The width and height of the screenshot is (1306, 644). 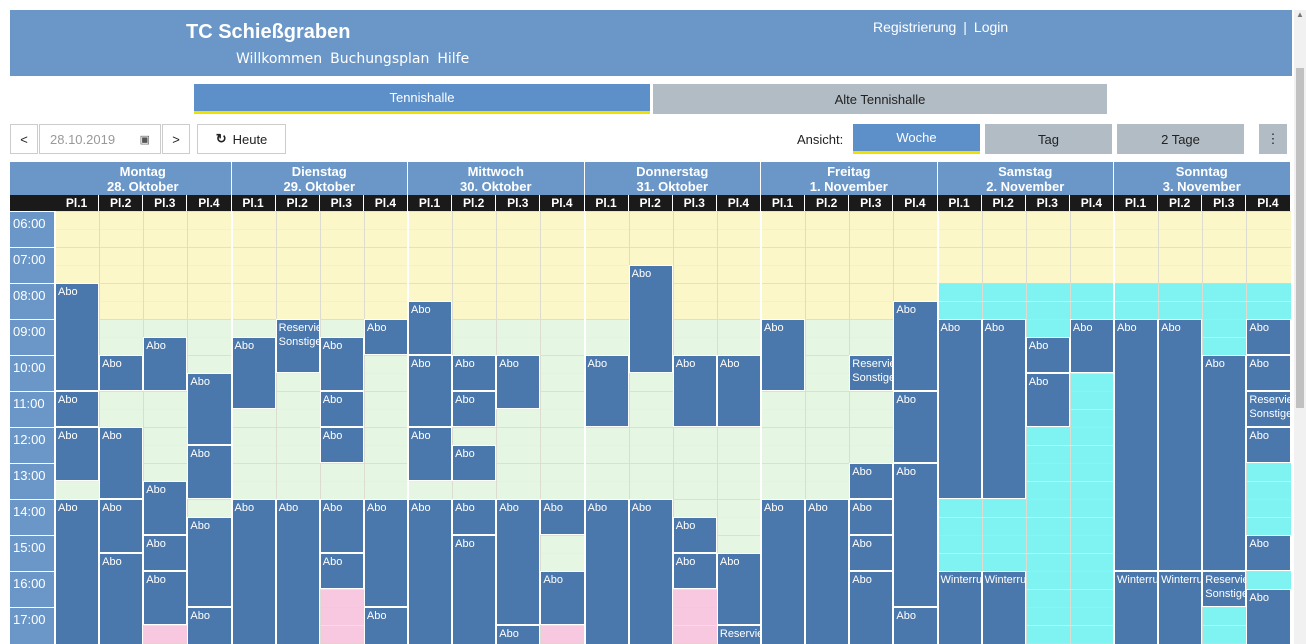 What do you see at coordinates (1025, 178) in the screenshot?
I see `day-header-samstag: Samstag 2. November` at bounding box center [1025, 178].